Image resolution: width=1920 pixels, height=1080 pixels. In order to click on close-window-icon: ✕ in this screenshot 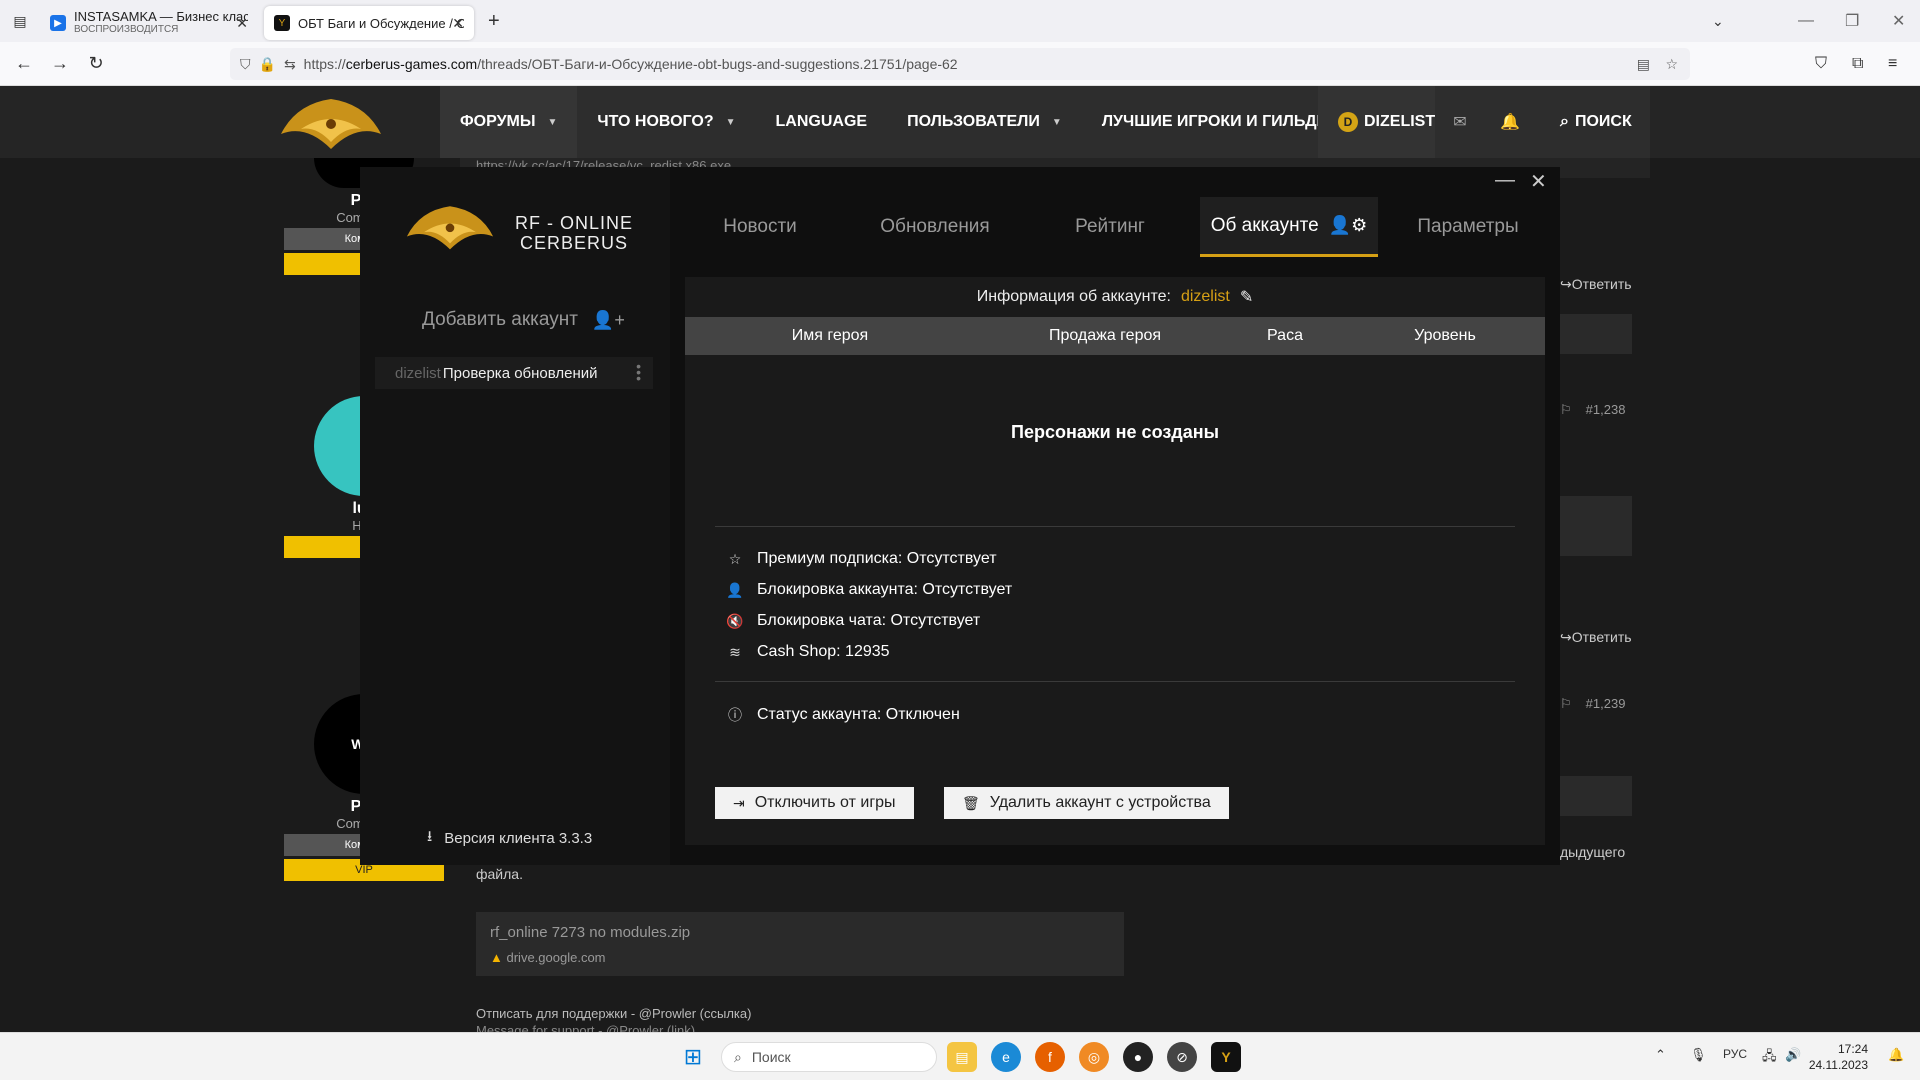, I will do `click(1898, 21)`.